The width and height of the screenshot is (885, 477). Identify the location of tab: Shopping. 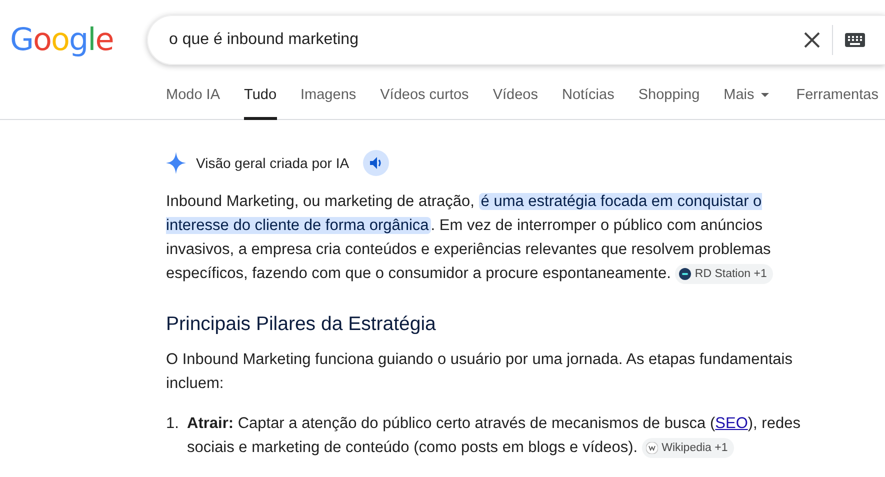
(669, 96).